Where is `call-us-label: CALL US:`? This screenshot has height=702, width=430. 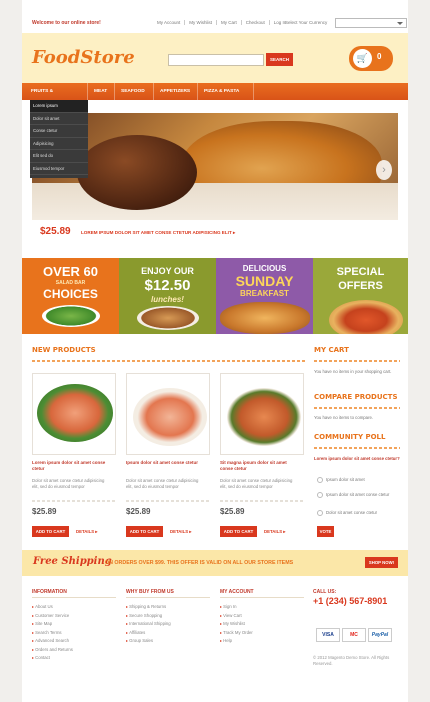
call-us-label: CALL US: is located at coordinates (325, 592).